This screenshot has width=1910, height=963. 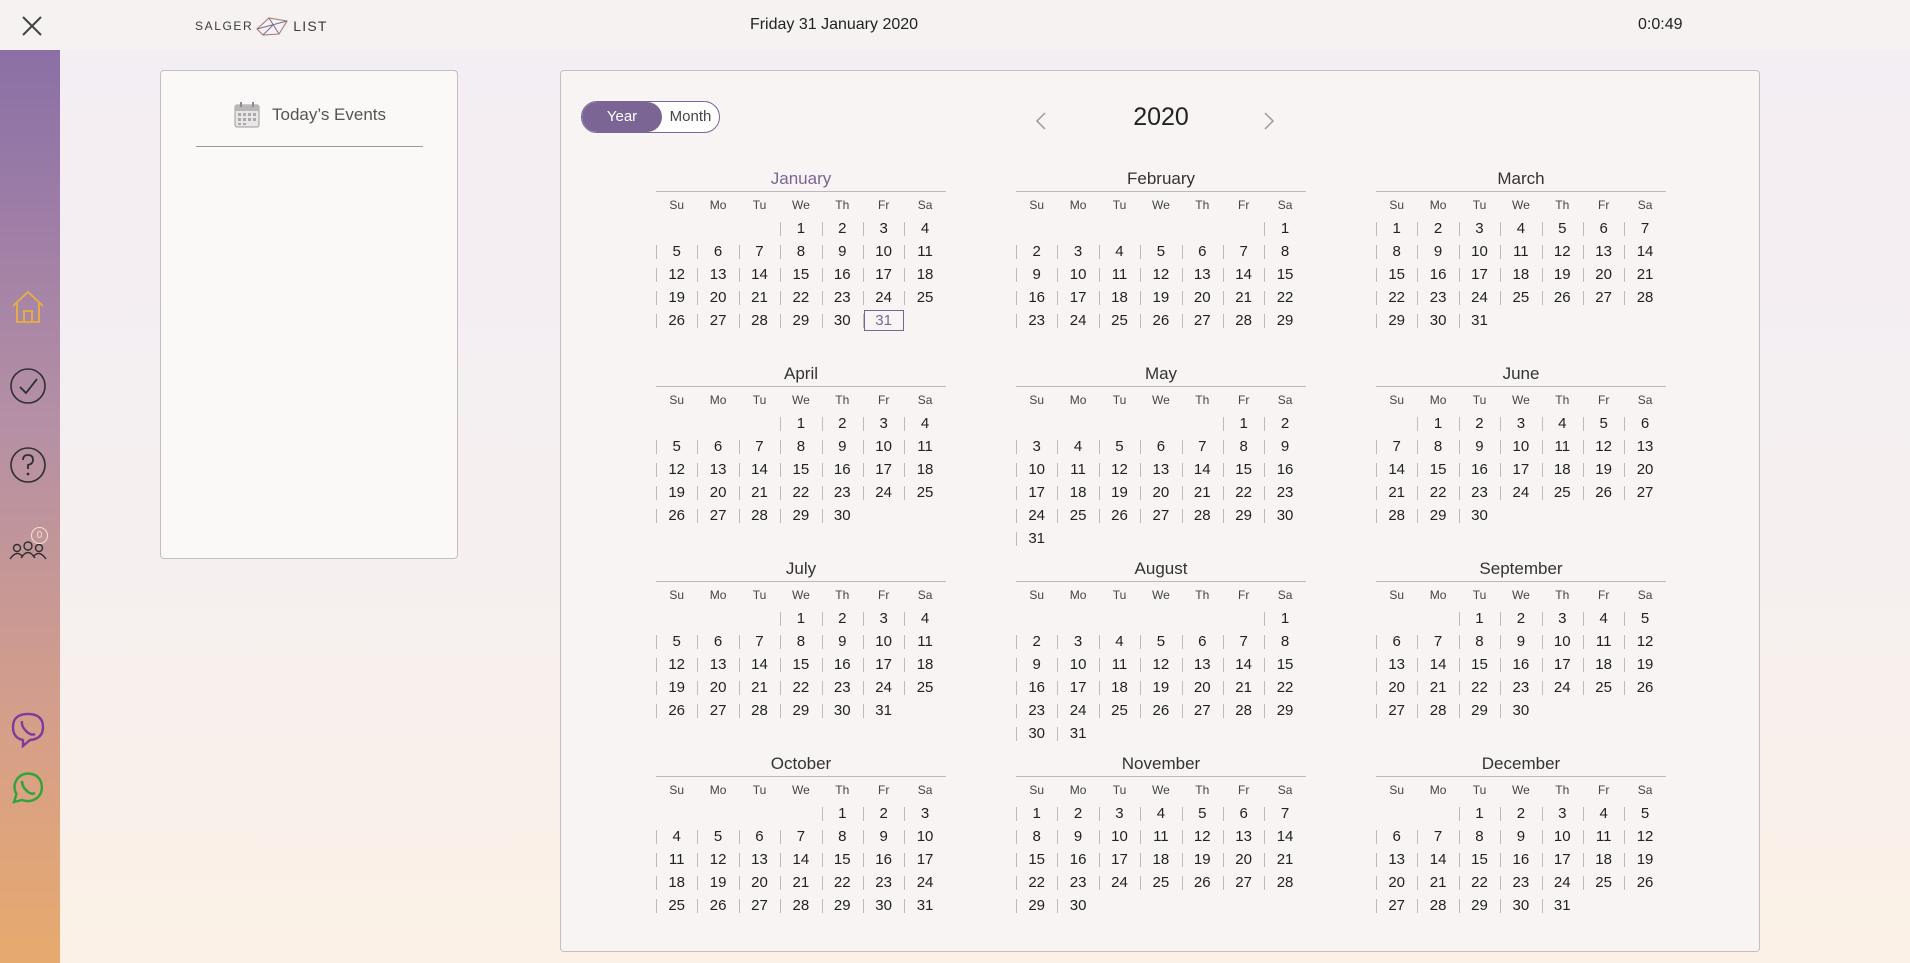 What do you see at coordinates (1161, 375) in the screenshot?
I see `month-title: May` at bounding box center [1161, 375].